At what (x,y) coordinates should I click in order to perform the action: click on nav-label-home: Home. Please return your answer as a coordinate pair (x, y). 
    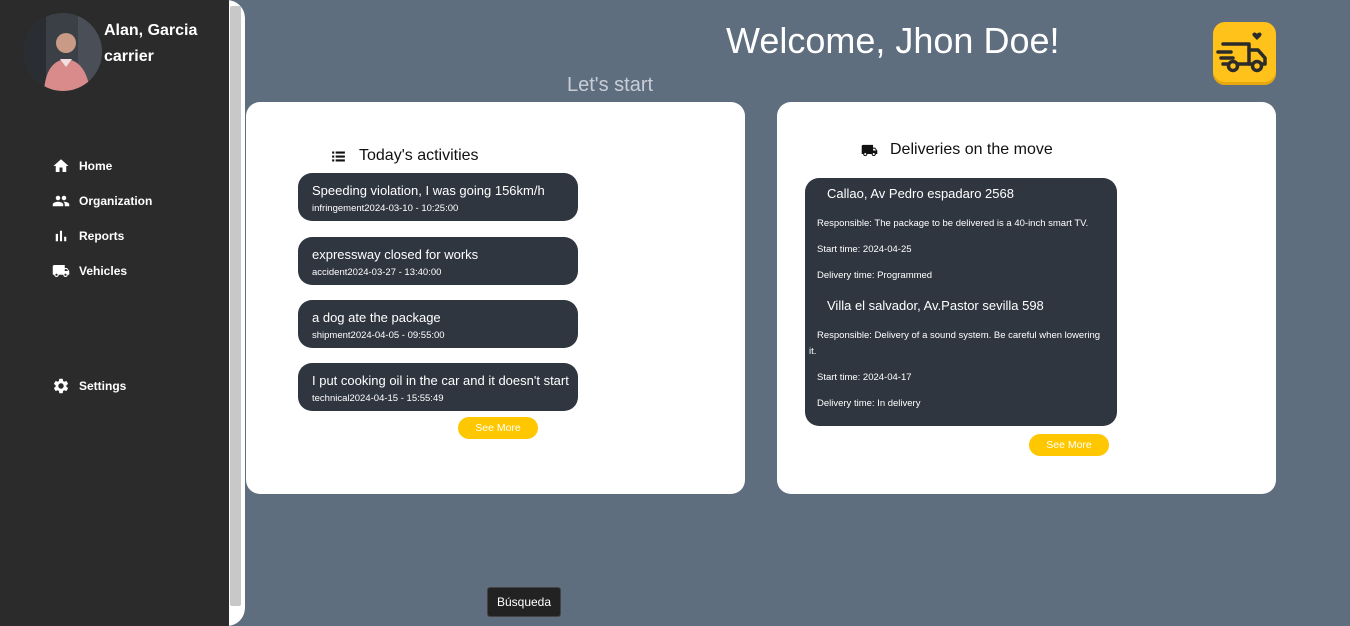
    Looking at the image, I should click on (96, 166).